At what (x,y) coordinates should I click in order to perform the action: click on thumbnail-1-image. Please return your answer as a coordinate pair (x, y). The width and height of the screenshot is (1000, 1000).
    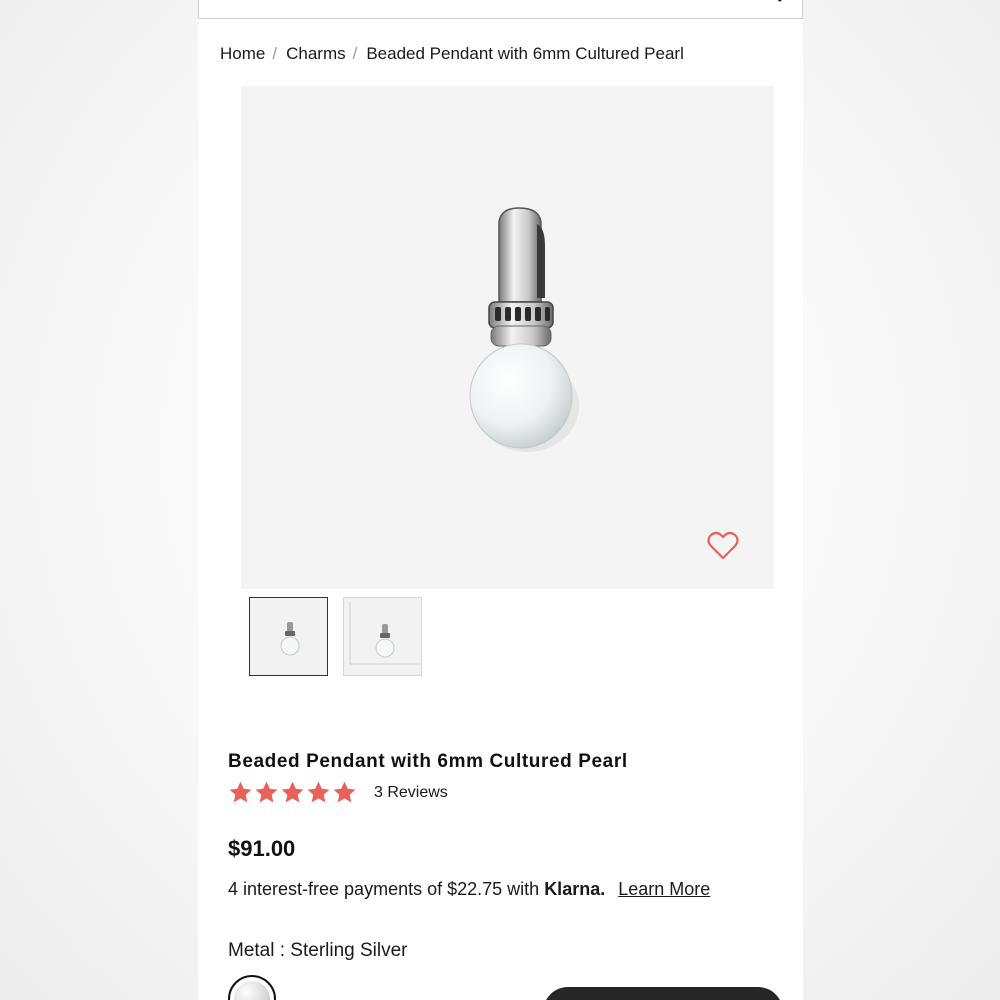
    Looking at the image, I should click on (290, 639).